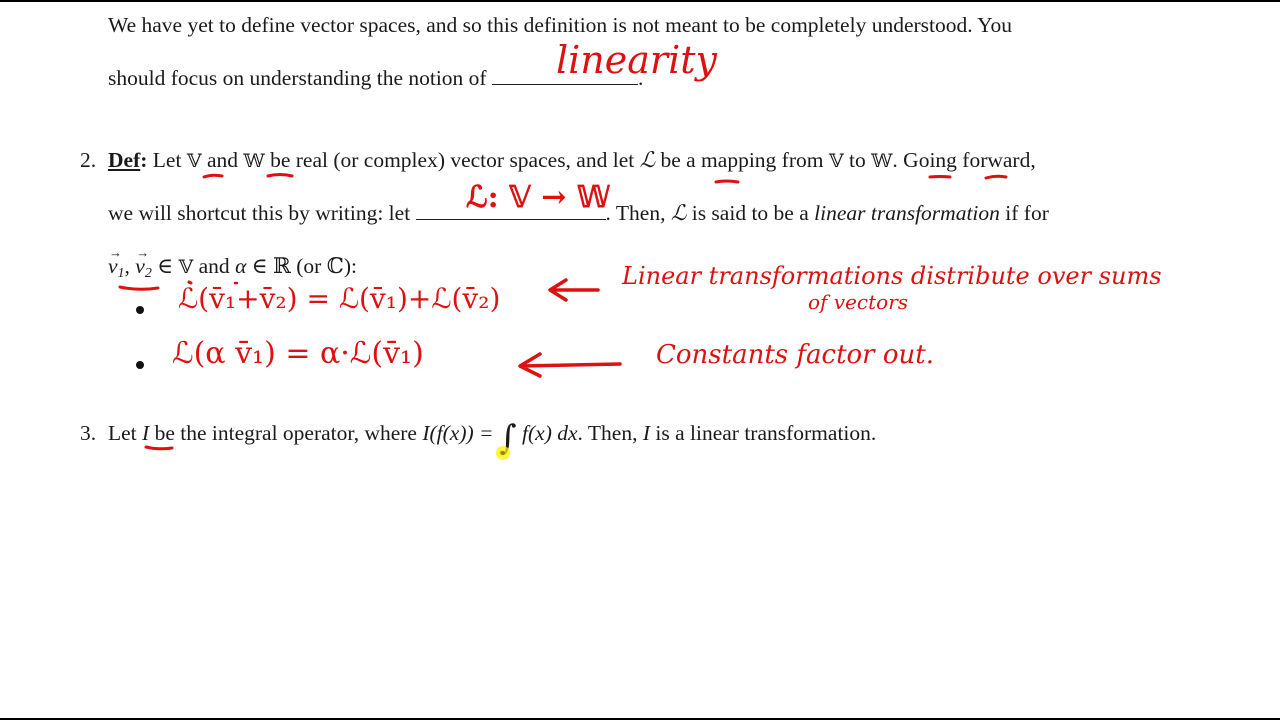 The image size is (1280, 720). Describe the element at coordinates (610, 433) in the screenshot. I see `text: . Then,` at that location.